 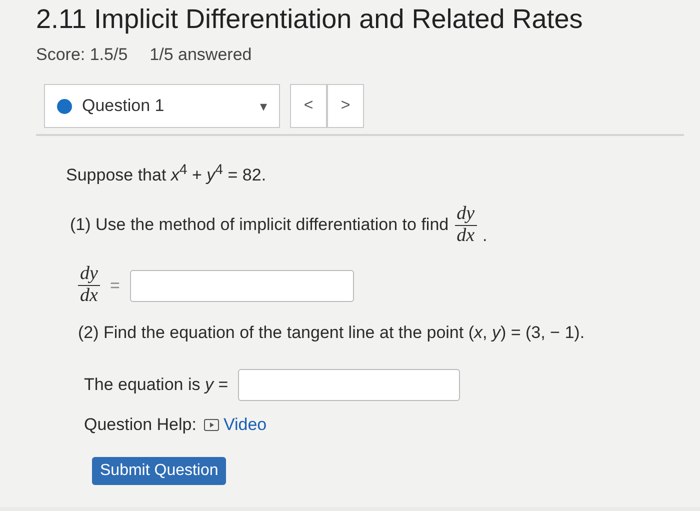 What do you see at coordinates (82, 55) in the screenshot?
I see `score-text: Score: 1.5/5` at bounding box center [82, 55].